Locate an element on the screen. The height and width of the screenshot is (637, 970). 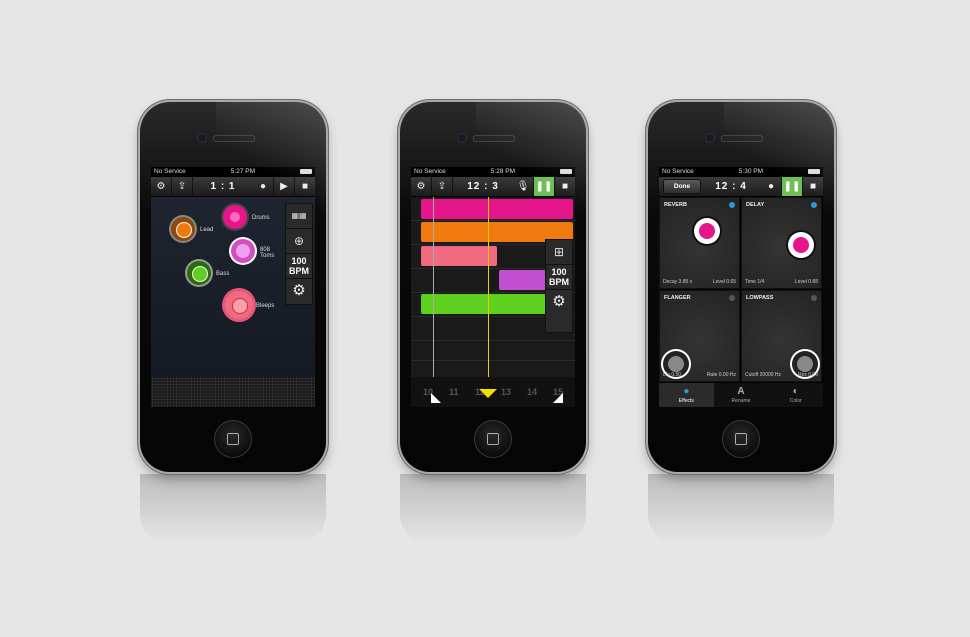
instrument-bubble-808-toms is located at coordinates (243, 251).